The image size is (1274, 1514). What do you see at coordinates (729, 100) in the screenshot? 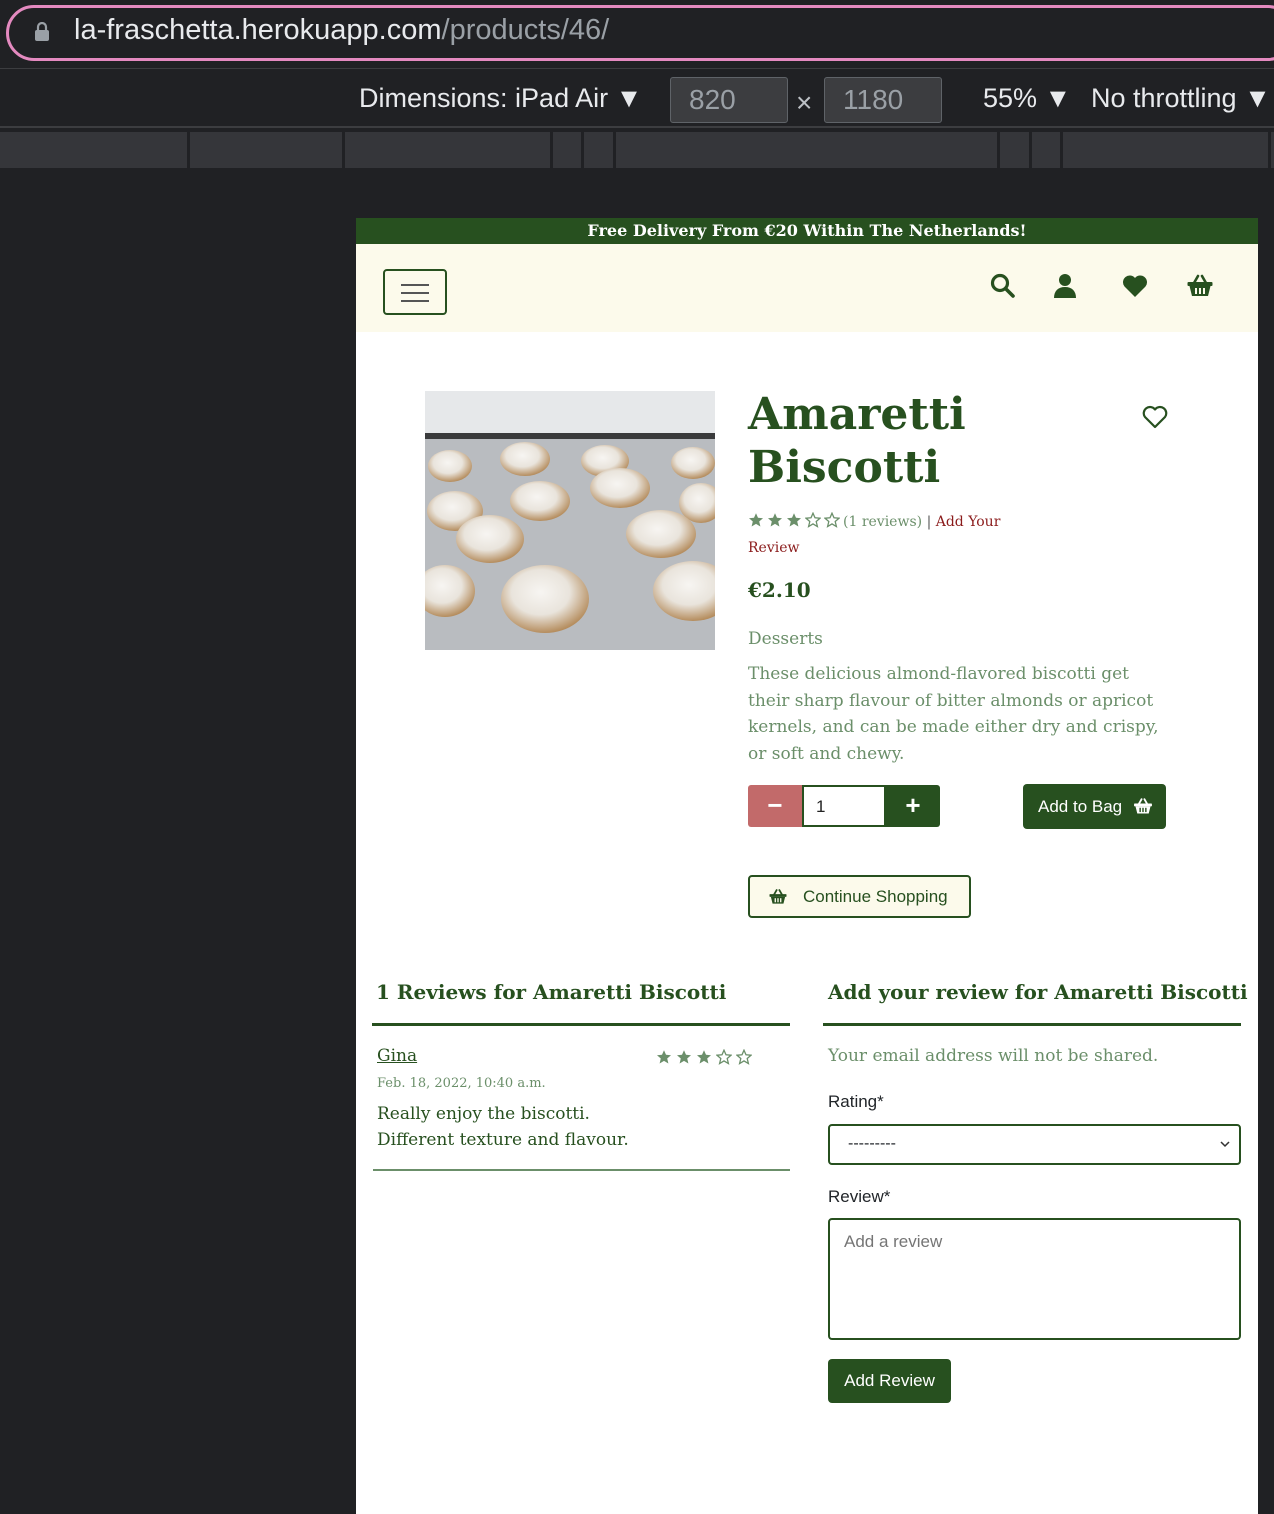
I see `device-width-input: 820` at bounding box center [729, 100].